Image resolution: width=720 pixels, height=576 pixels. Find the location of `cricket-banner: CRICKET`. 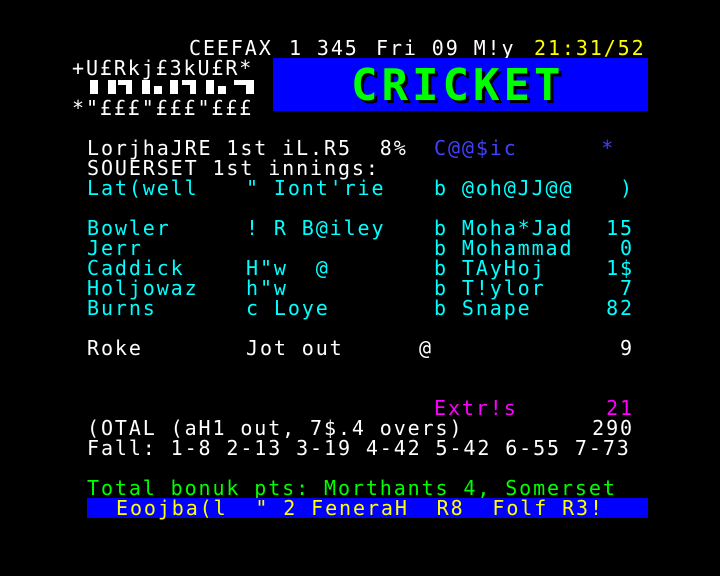

cricket-banner: CRICKET is located at coordinates (460, 84).